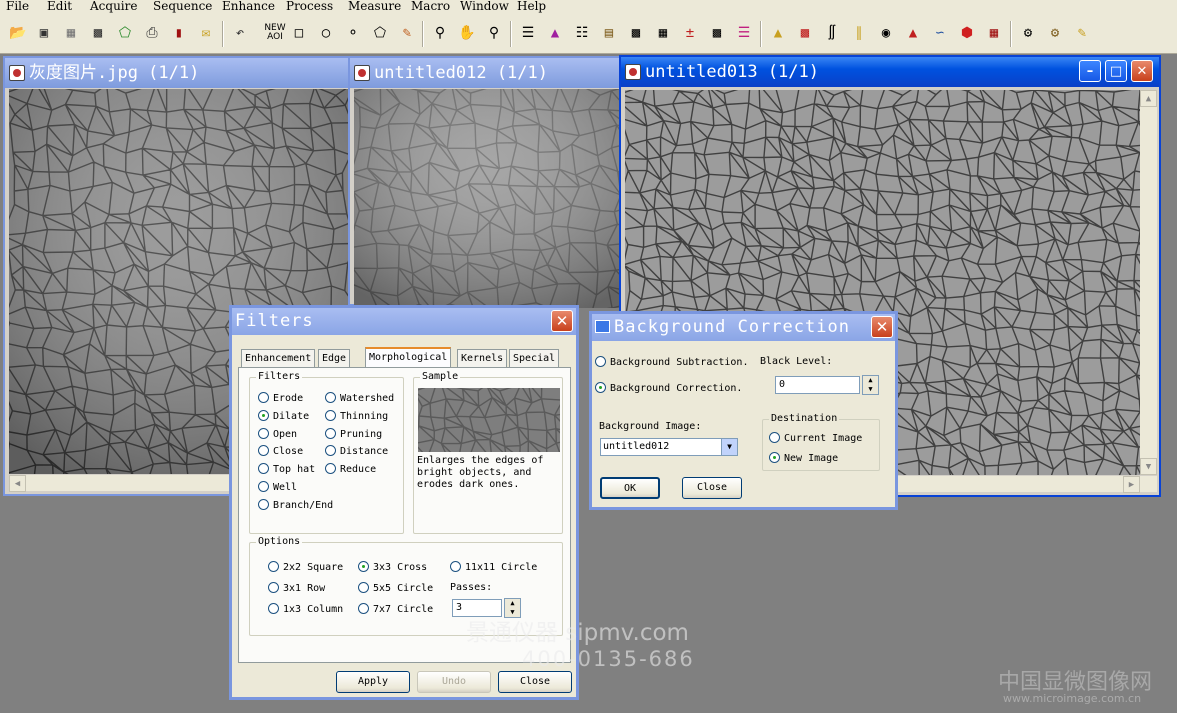 Image resolution: width=1177 pixels, height=713 pixels. What do you see at coordinates (373, 682) in the screenshot?
I see `apply-button: Apply` at bounding box center [373, 682].